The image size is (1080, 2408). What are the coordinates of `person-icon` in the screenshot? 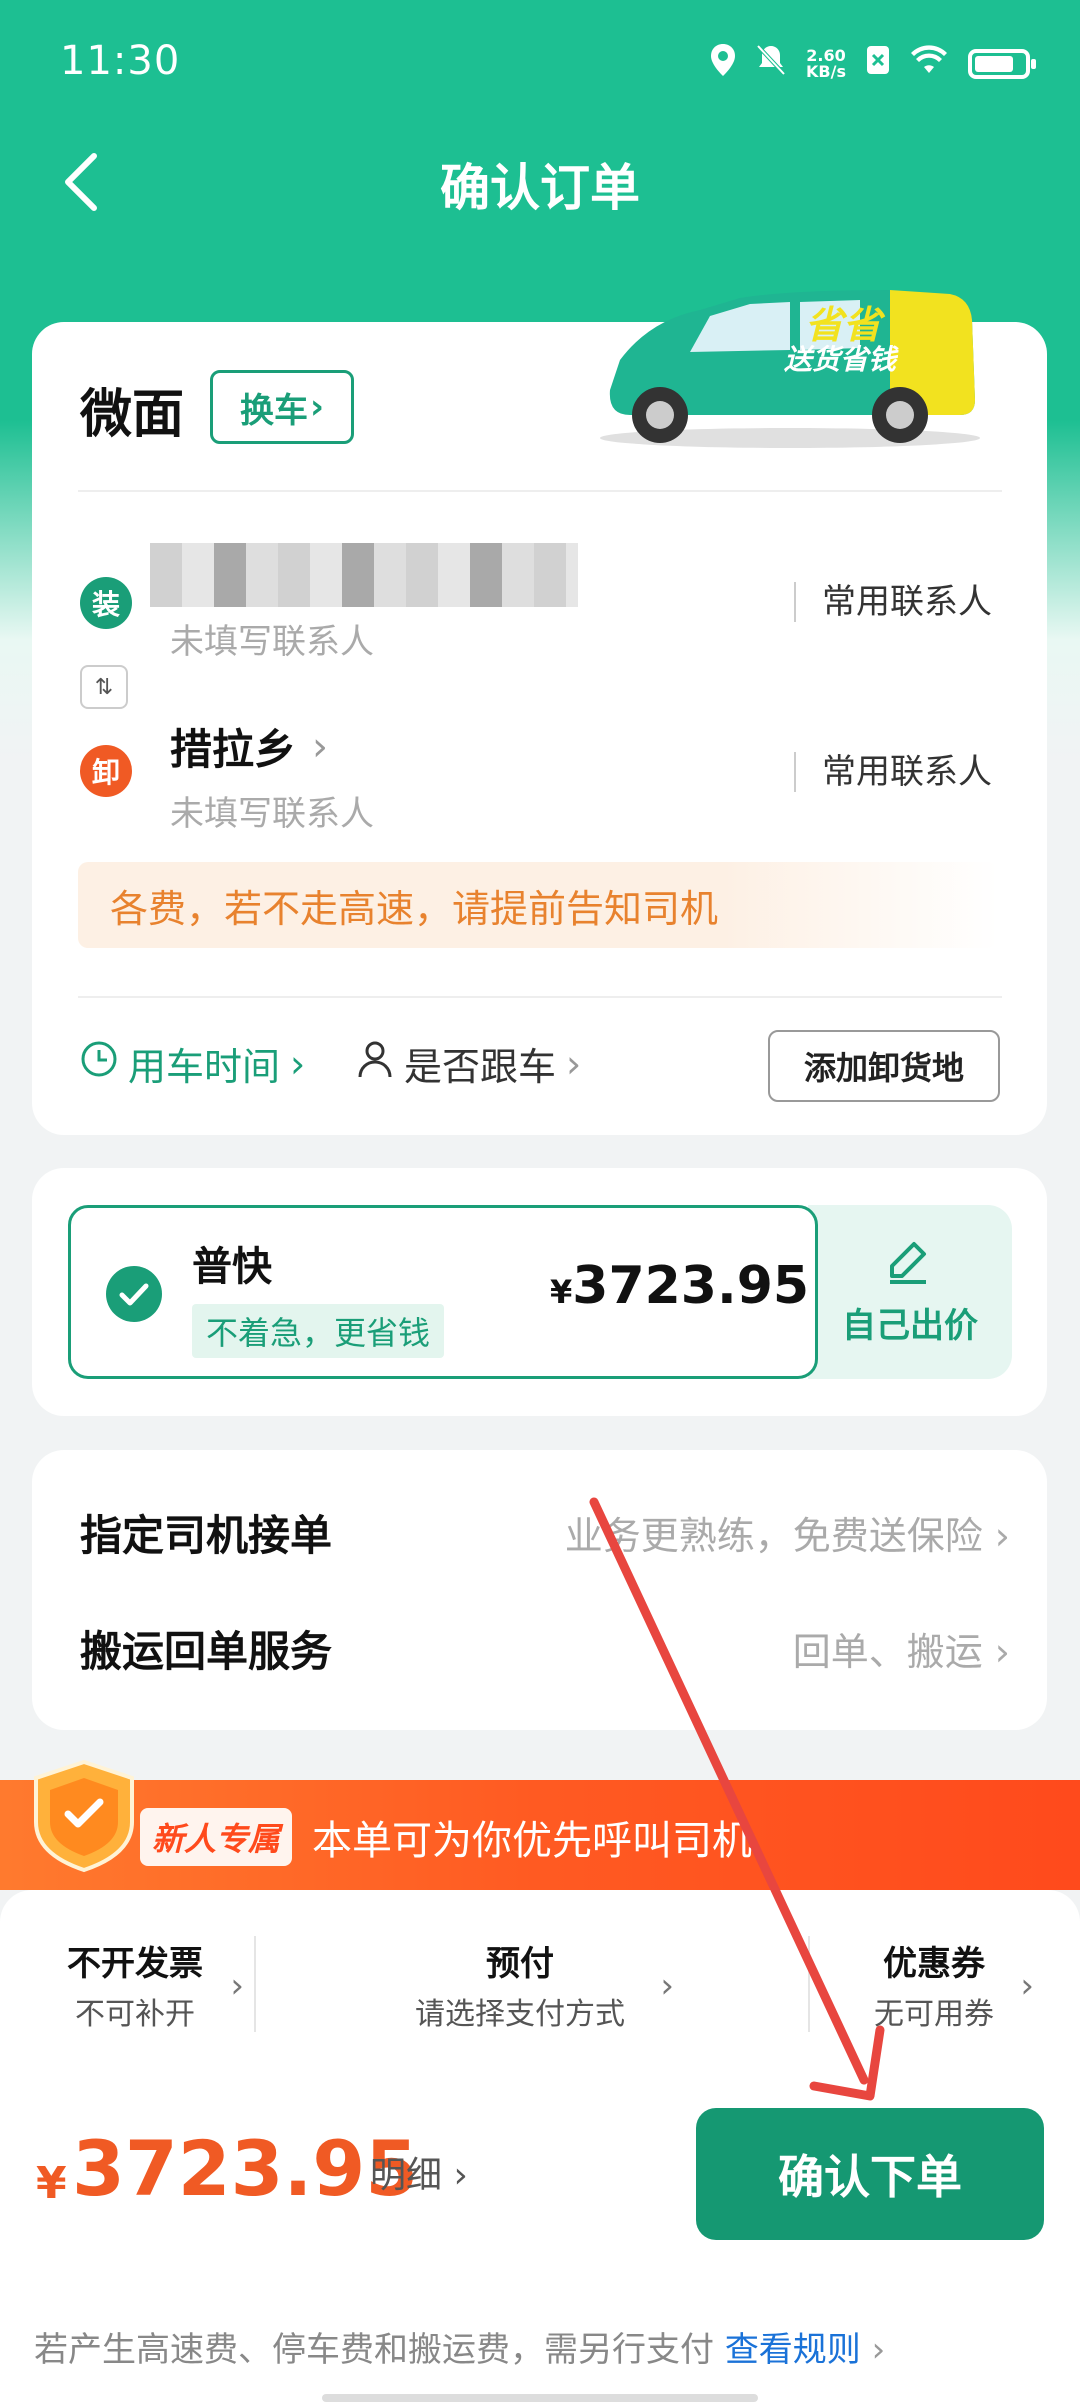 It's located at (375, 1063).